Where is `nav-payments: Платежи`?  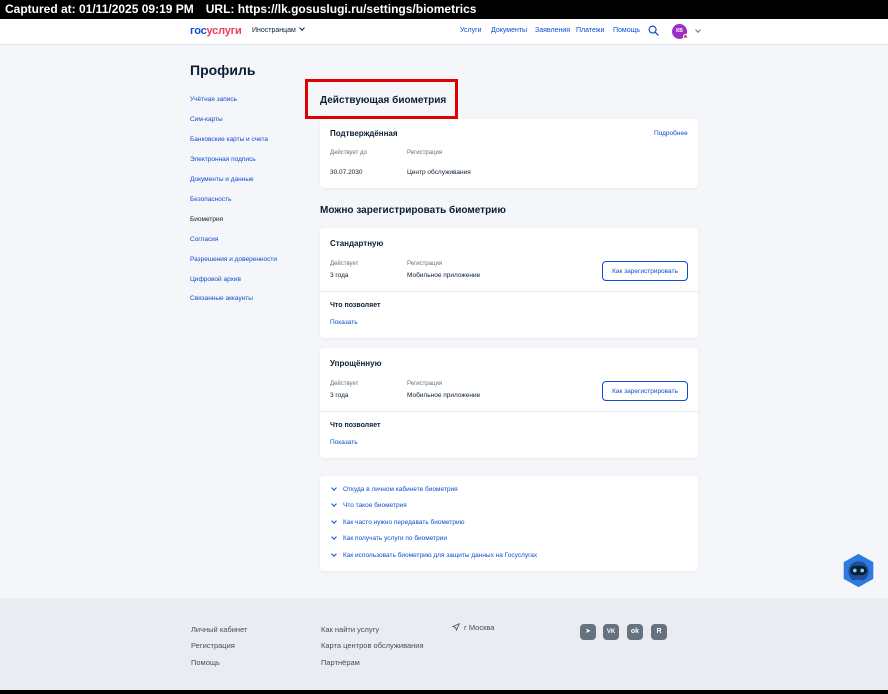 nav-payments: Платежи is located at coordinates (590, 30).